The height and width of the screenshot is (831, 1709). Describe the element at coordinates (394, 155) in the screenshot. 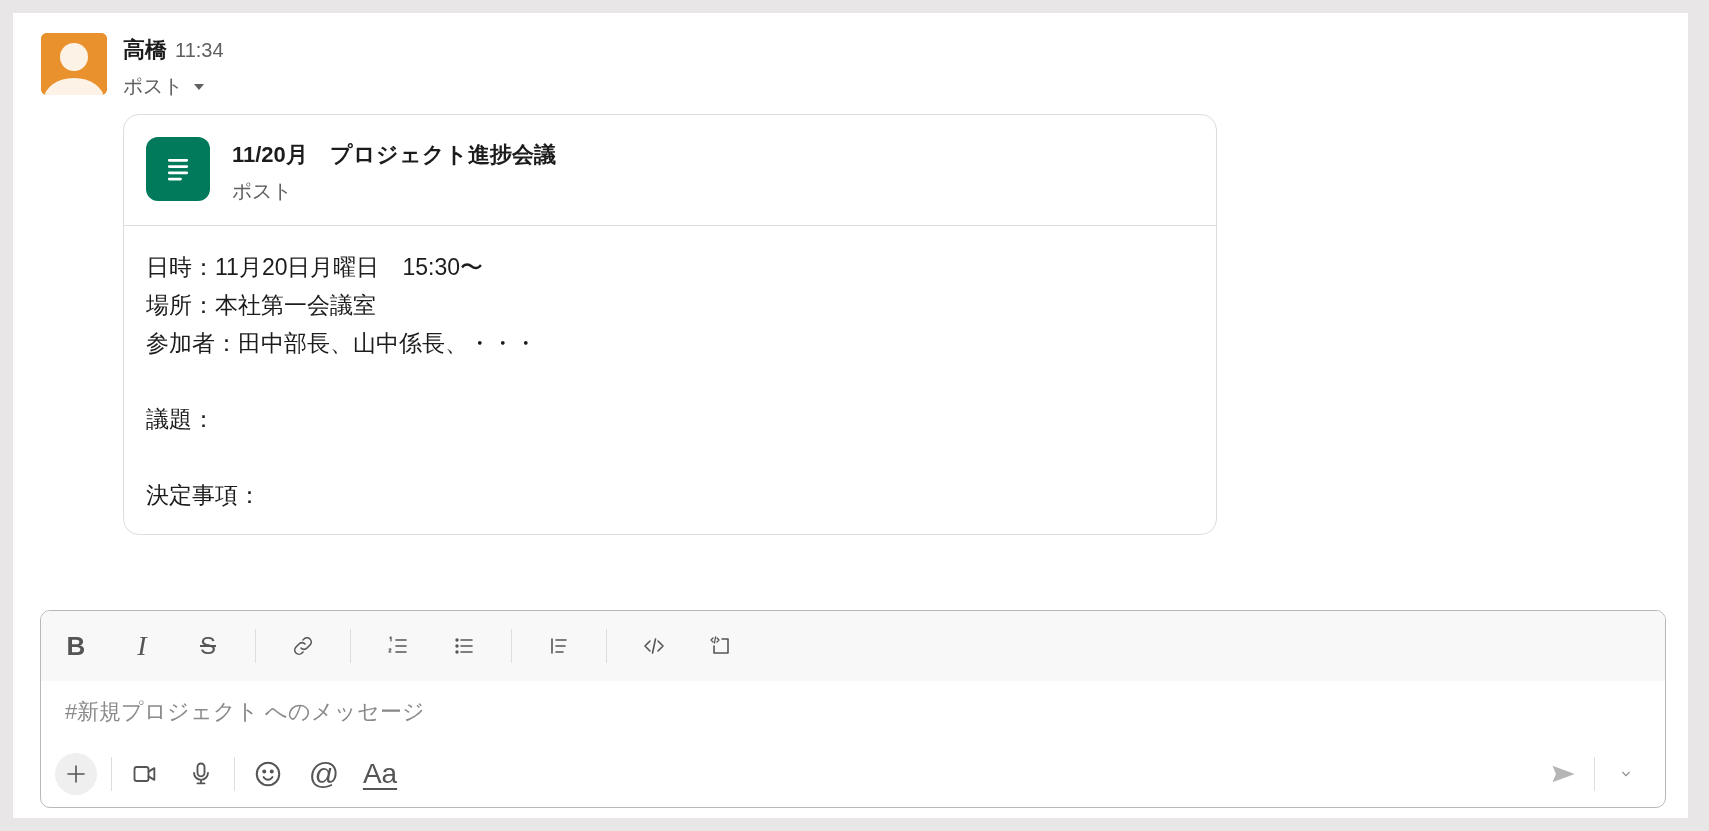

I see `post-title: 11/20月 プロジェクト進捗会議` at that location.